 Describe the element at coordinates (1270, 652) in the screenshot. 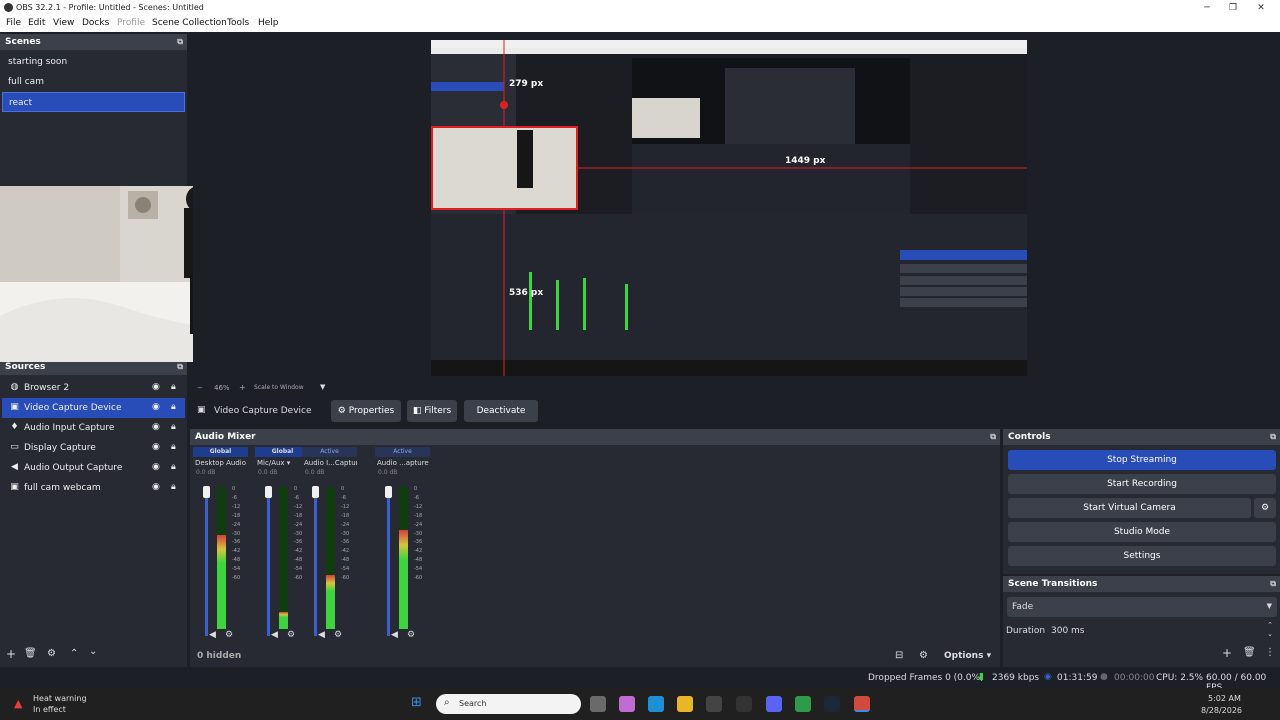

I see `more-options-icon: ⋮` at that location.